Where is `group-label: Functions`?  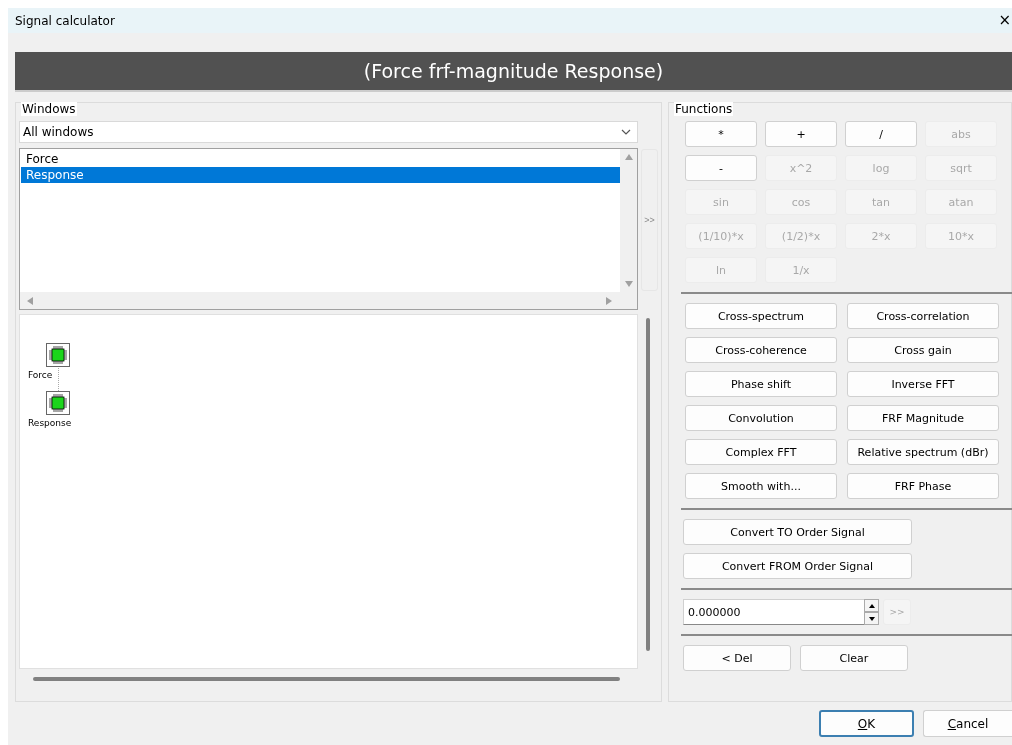 group-label: Functions is located at coordinates (704, 109).